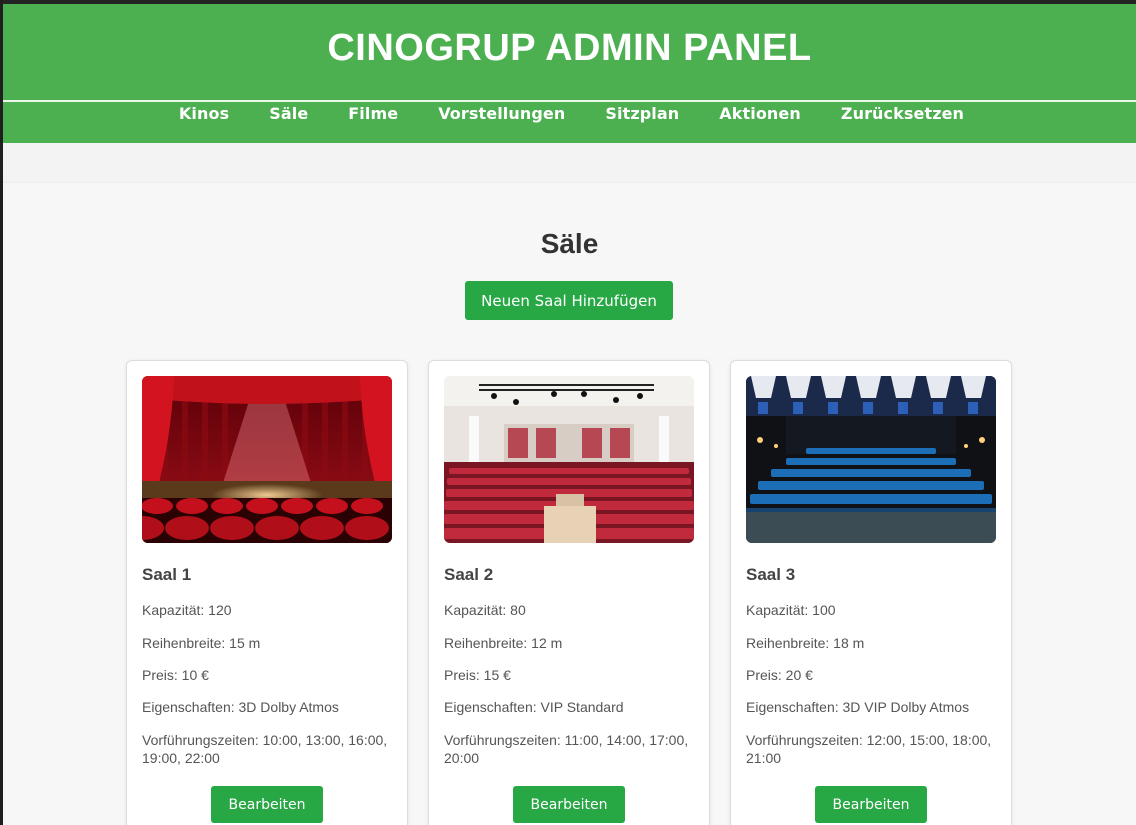 The width and height of the screenshot is (1136, 825). Describe the element at coordinates (902, 113) in the screenshot. I see `nav-item-zuruecksetzen: Zurücksetzen` at that location.